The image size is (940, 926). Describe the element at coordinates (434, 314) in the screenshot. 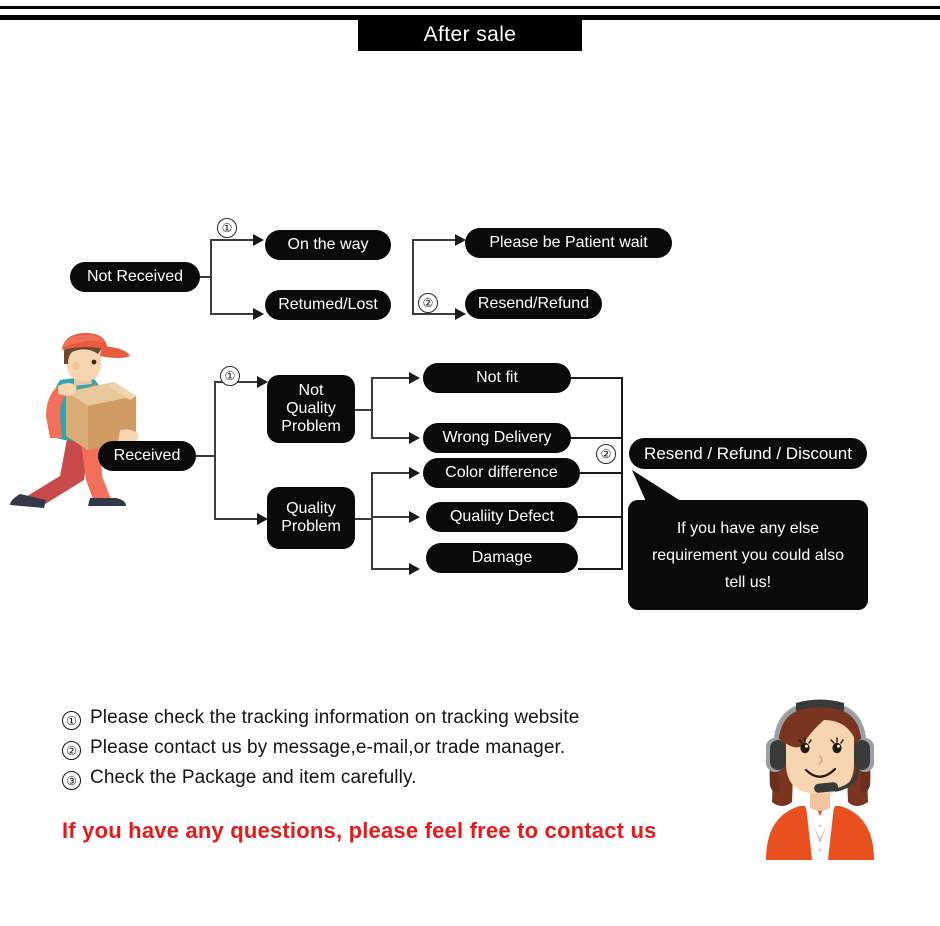

I see `connector-to-resend-refund` at that location.